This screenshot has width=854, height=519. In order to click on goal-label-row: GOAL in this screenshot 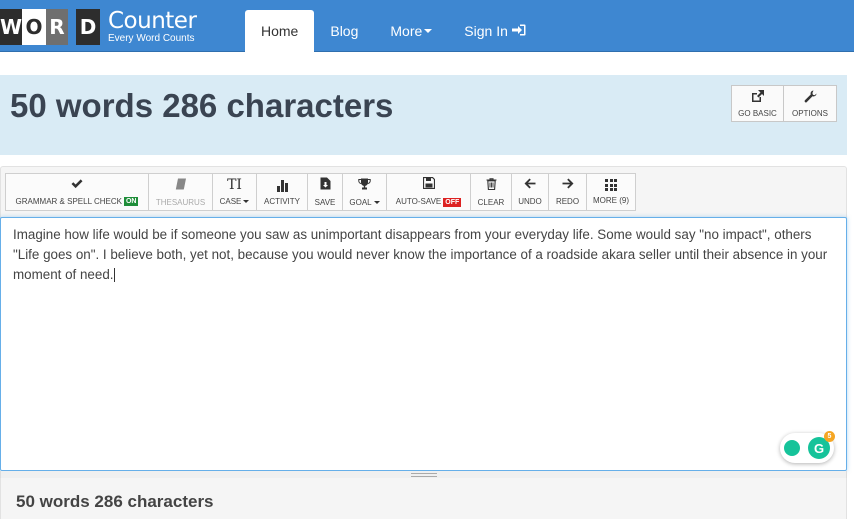, I will do `click(364, 202)`.